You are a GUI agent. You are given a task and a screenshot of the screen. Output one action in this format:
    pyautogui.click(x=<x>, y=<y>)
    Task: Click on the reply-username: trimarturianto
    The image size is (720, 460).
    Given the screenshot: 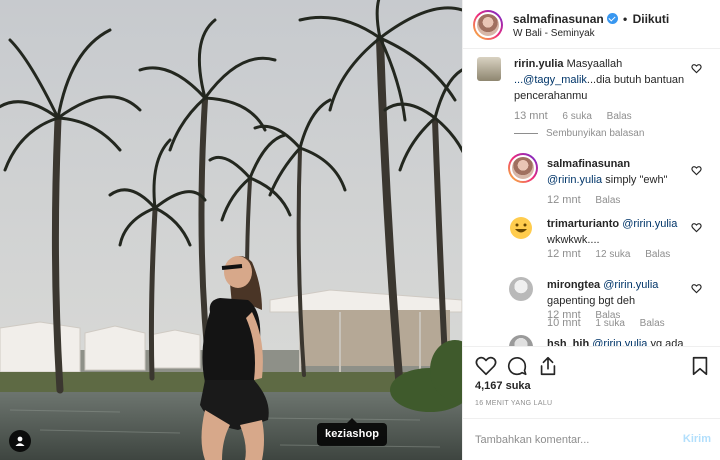 What is the action you would take?
    pyautogui.click(x=583, y=224)
    